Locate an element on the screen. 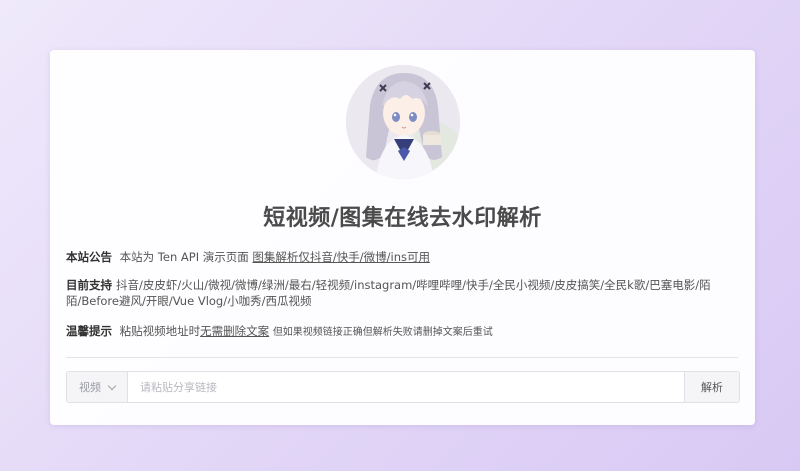  chevron-down-icon is located at coordinates (112, 385).